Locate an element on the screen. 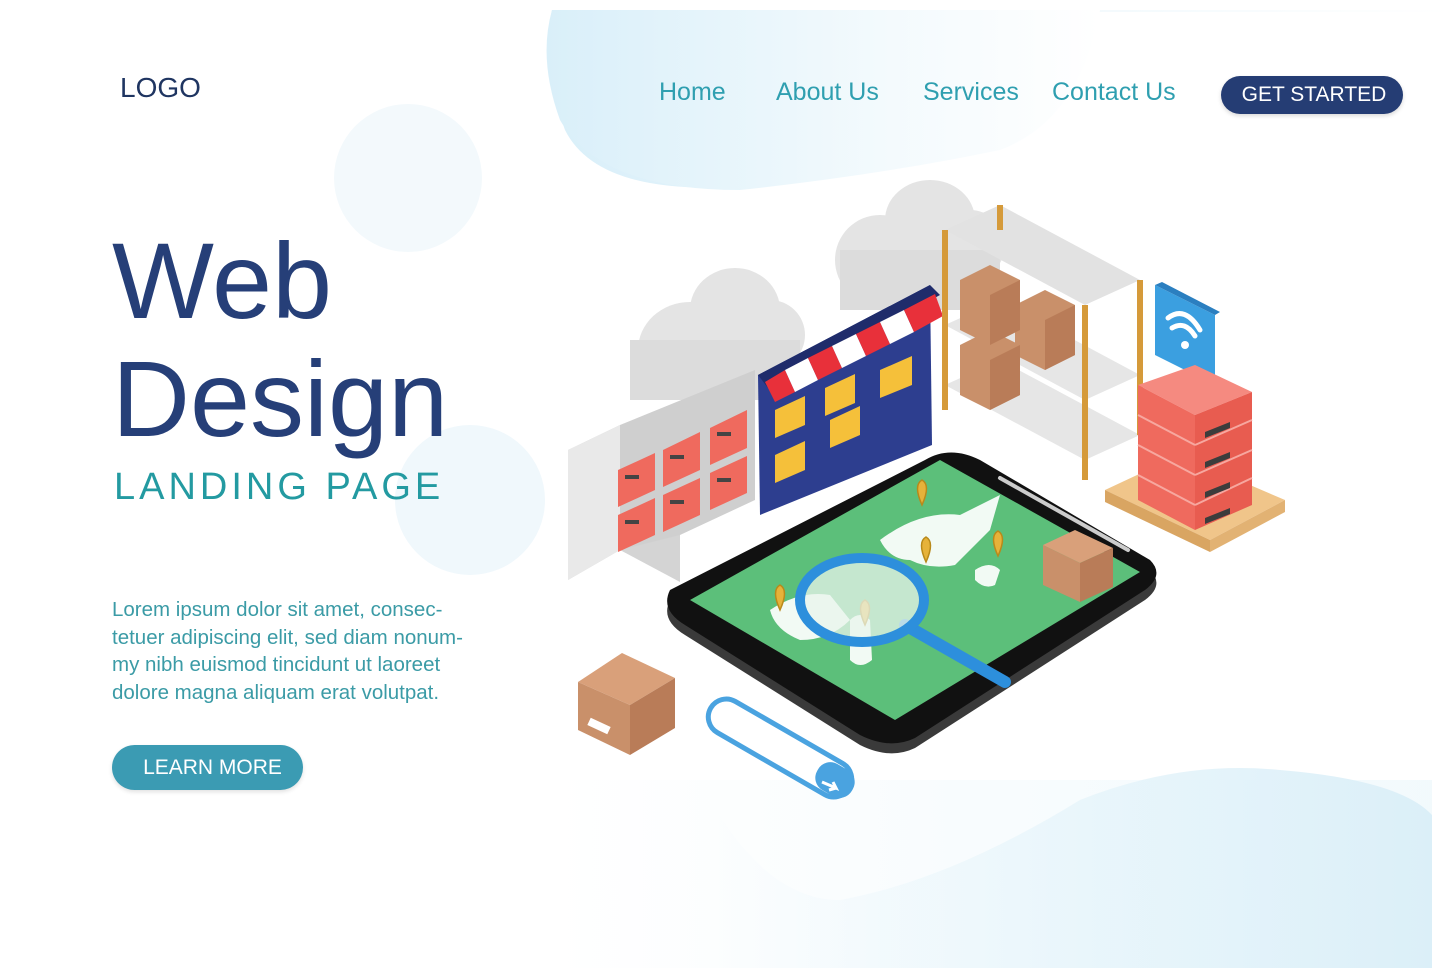 The height and width of the screenshot is (980, 1452). description-line: Lorem ipsum dolor sit amet, consec- is located at coordinates (277, 609).